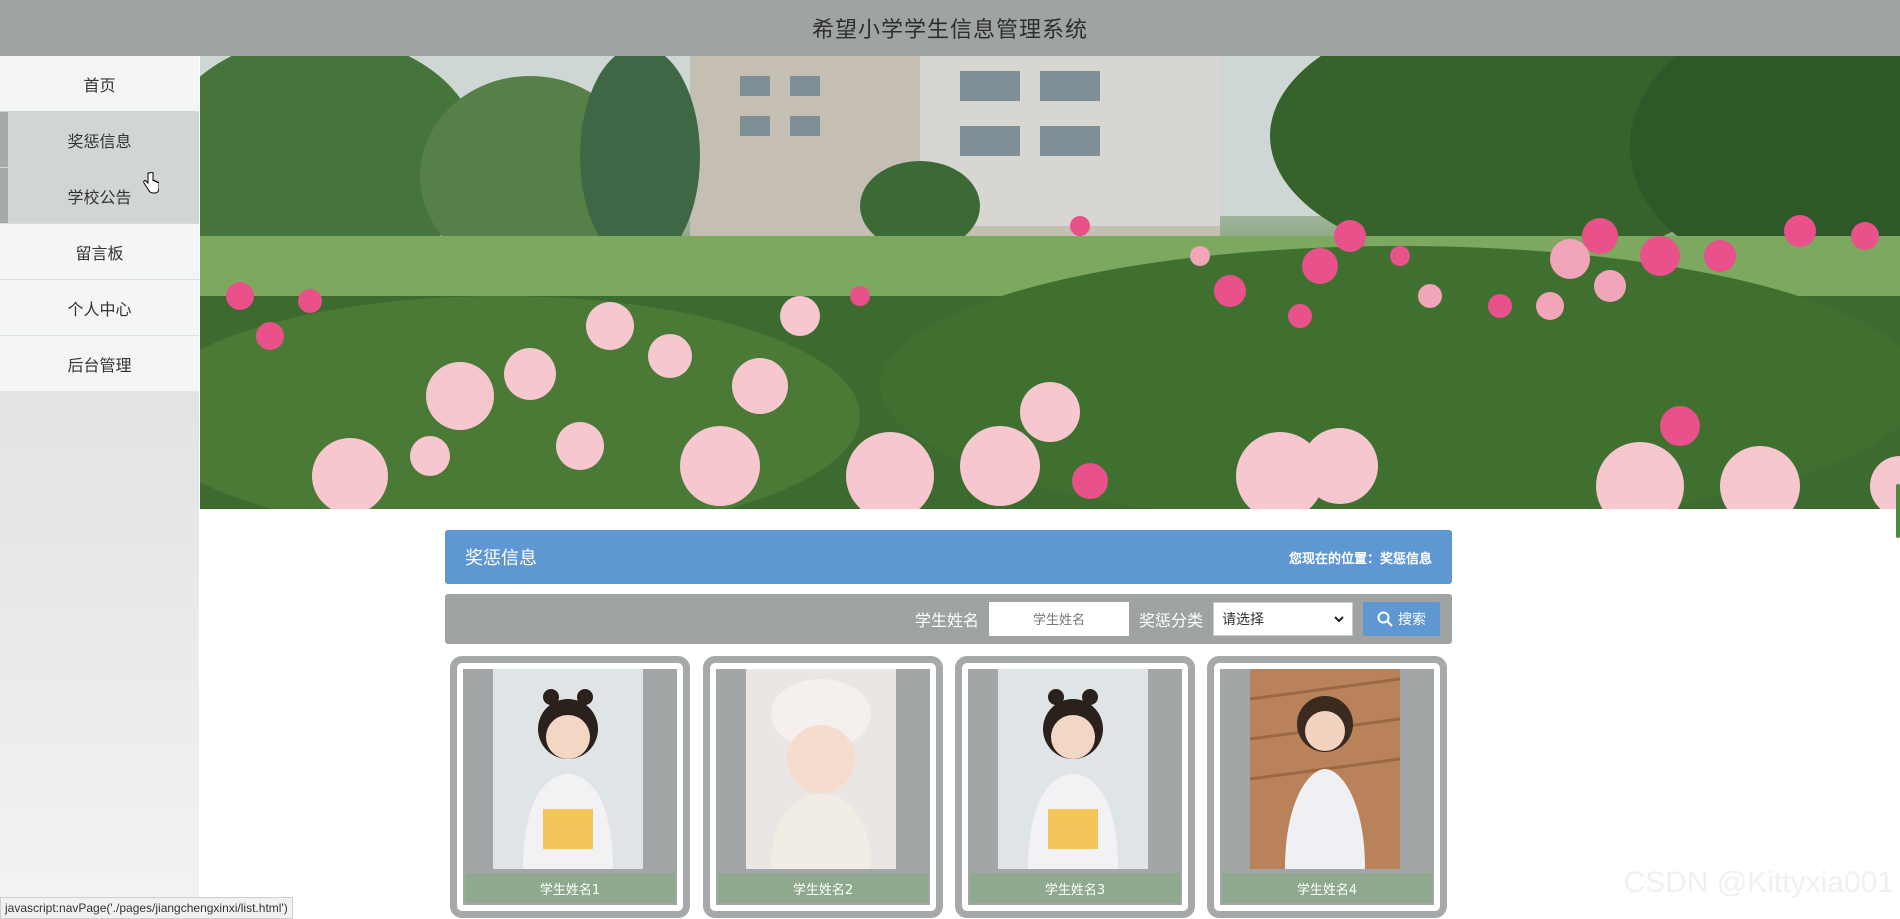 This screenshot has height=919, width=1900. Describe the element at coordinates (1385, 619) in the screenshot. I see `search-icon` at that location.